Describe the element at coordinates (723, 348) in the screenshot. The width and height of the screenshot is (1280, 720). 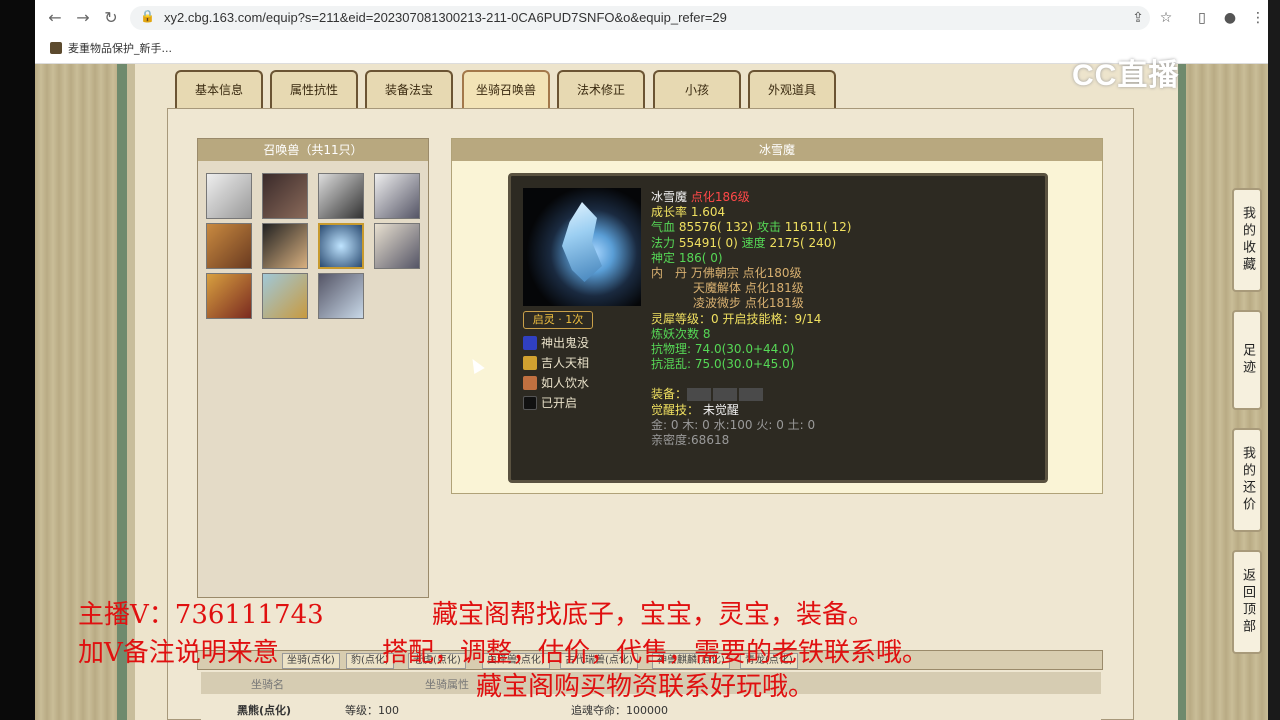
I see `resist-physical: 抗物理: 74.0(30.0+44.0)` at that location.